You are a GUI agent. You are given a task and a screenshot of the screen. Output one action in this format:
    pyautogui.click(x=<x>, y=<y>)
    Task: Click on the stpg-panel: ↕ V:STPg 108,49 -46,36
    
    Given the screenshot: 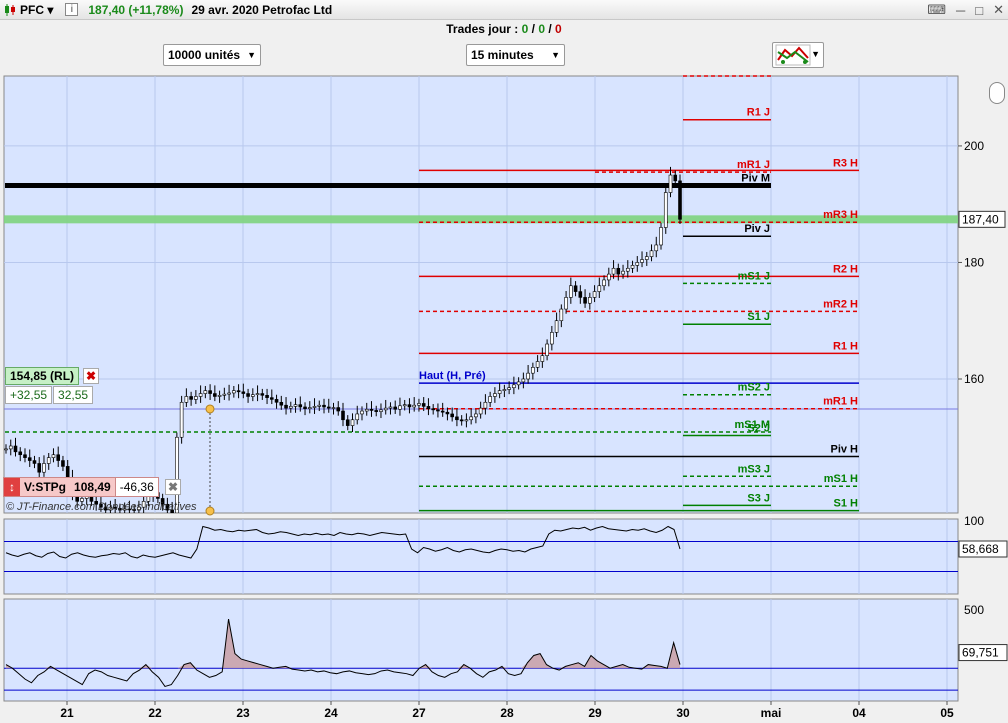 What is the action you would take?
    pyautogui.click(x=81, y=487)
    